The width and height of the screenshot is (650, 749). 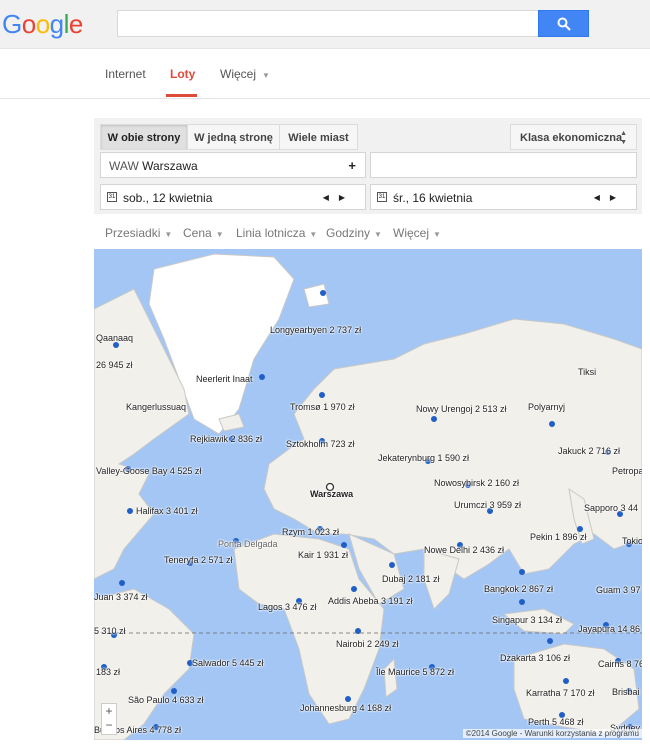 I want to click on map-label: Jakuck 2 716 zł, so click(x=589, y=451).